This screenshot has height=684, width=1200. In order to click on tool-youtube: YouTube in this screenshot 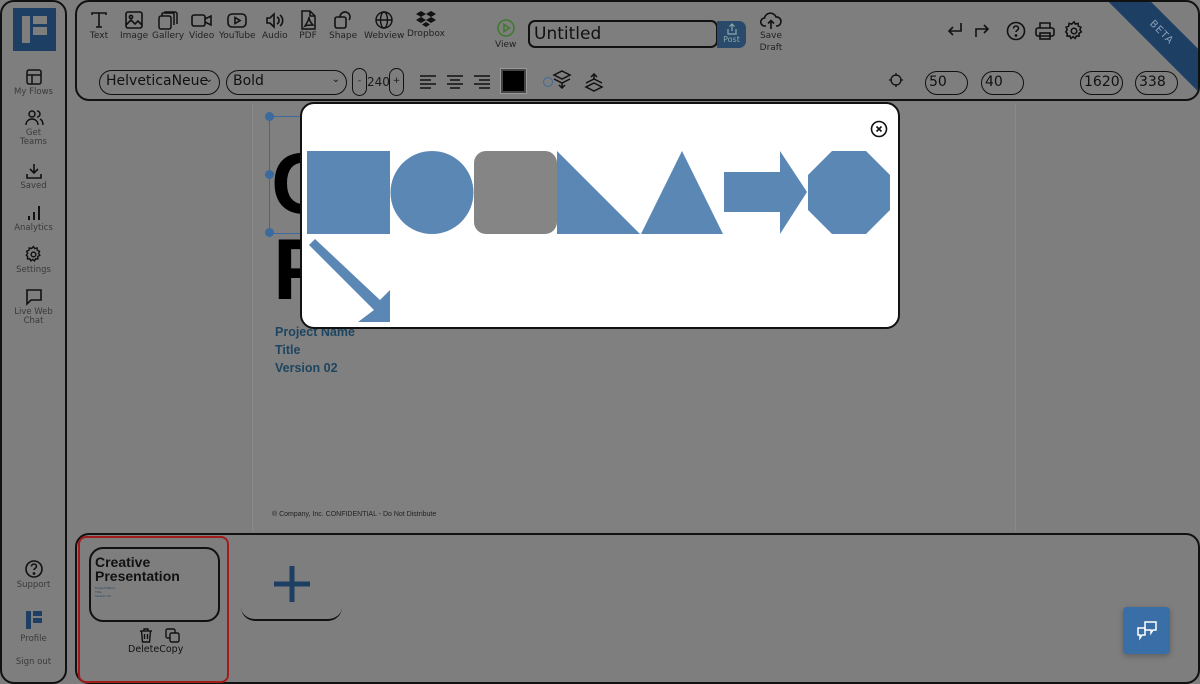, I will do `click(237, 25)`.